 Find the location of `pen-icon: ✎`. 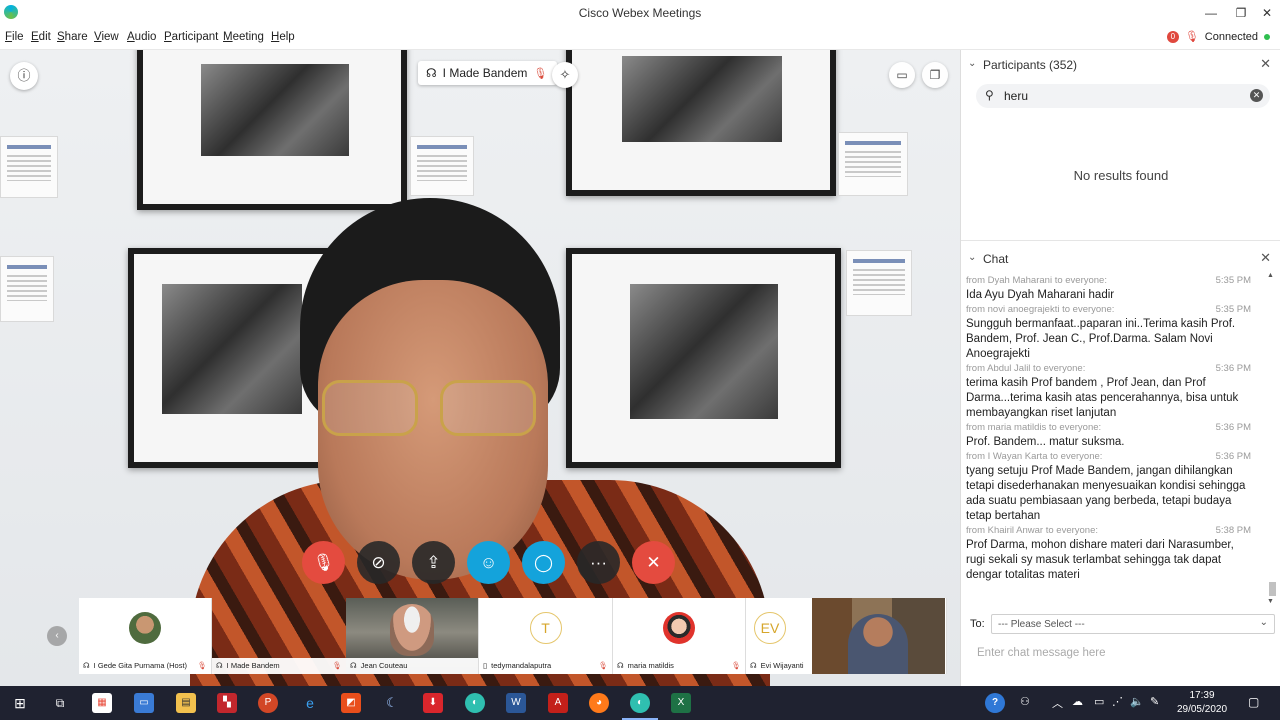

pen-icon: ✎ is located at coordinates (1154, 701).